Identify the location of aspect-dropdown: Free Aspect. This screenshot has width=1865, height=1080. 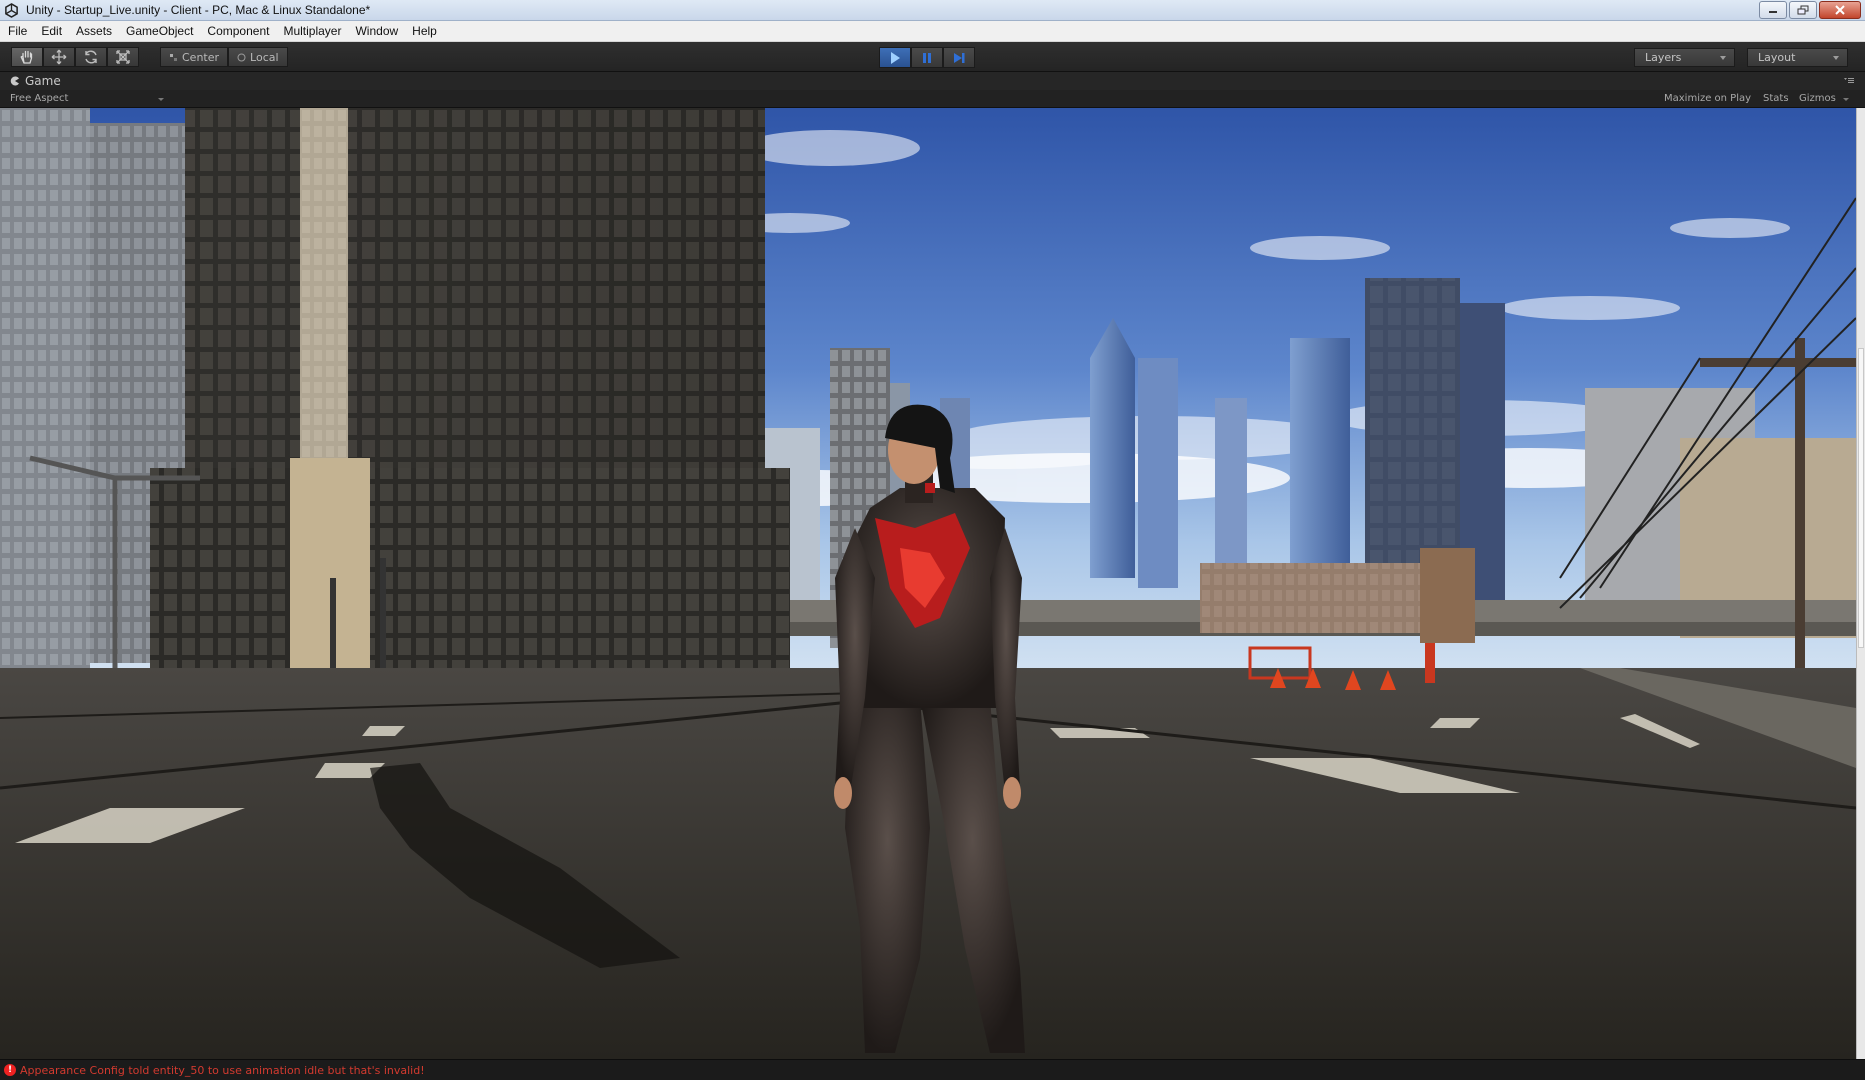
(39, 98).